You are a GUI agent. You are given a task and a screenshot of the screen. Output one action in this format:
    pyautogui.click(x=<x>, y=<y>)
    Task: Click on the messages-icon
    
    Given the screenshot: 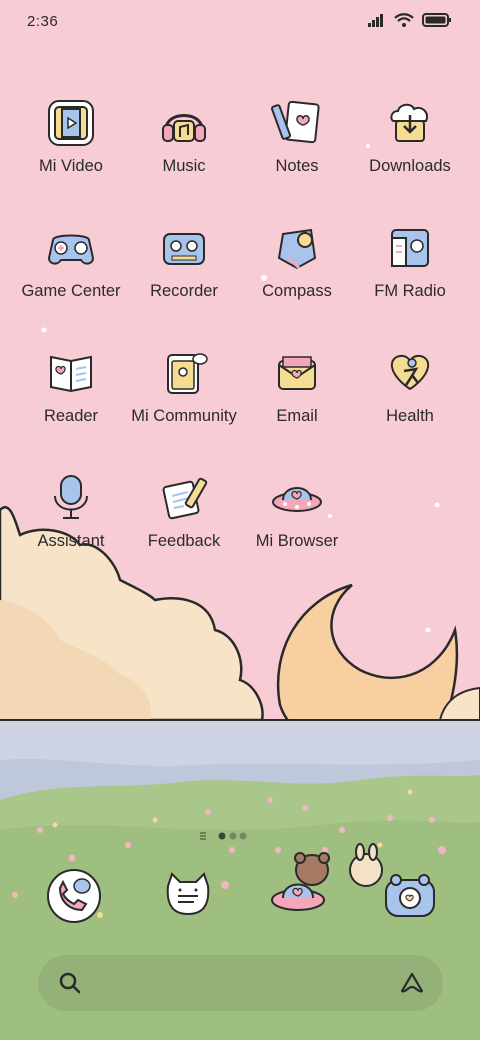 What is the action you would take?
    pyautogui.click(x=188, y=896)
    